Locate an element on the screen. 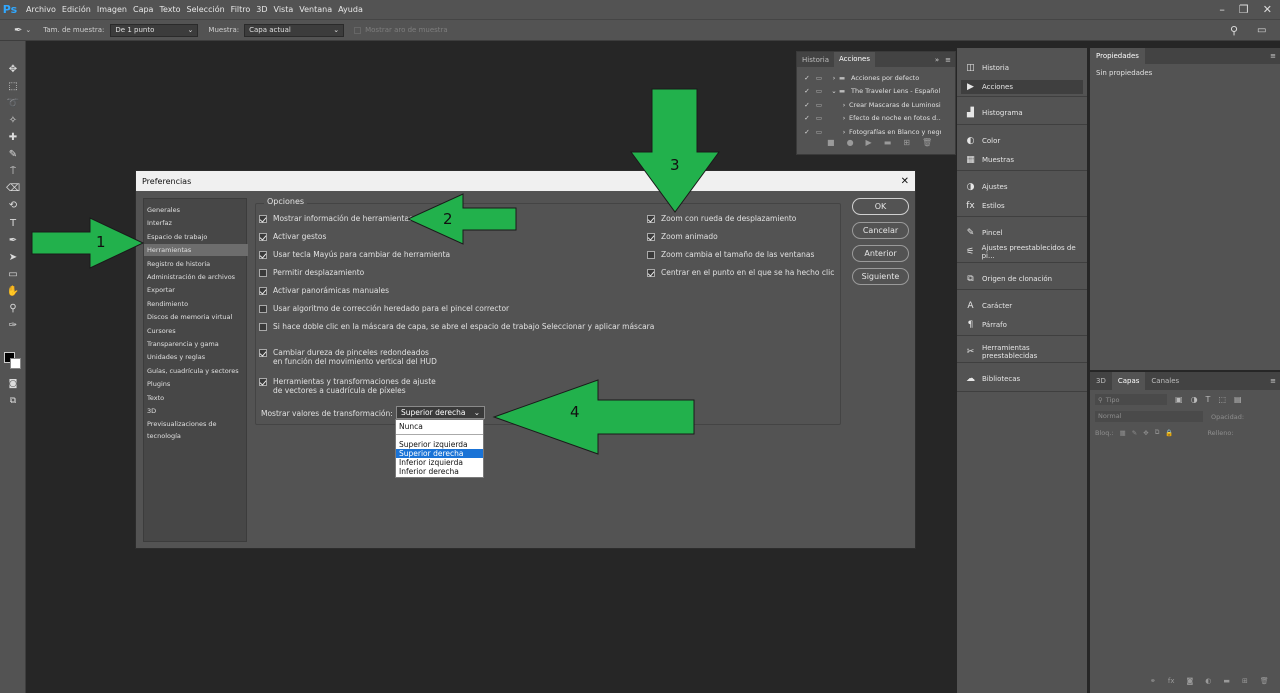  arrow-label-4: 4 is located at coordinates (575, 412).